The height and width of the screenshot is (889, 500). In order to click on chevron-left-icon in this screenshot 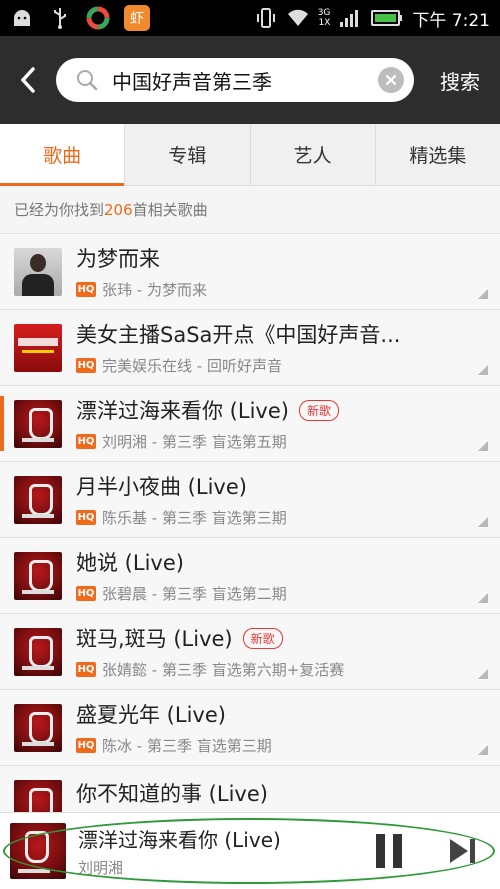, I will do `click(27, 80)`.